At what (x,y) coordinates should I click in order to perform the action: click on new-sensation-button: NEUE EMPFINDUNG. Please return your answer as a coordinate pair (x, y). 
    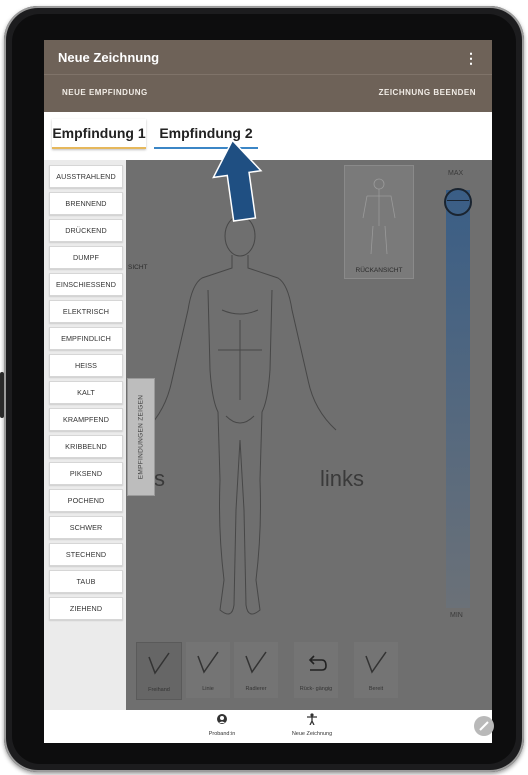
    Looking at the image, I should click on (105, 92).